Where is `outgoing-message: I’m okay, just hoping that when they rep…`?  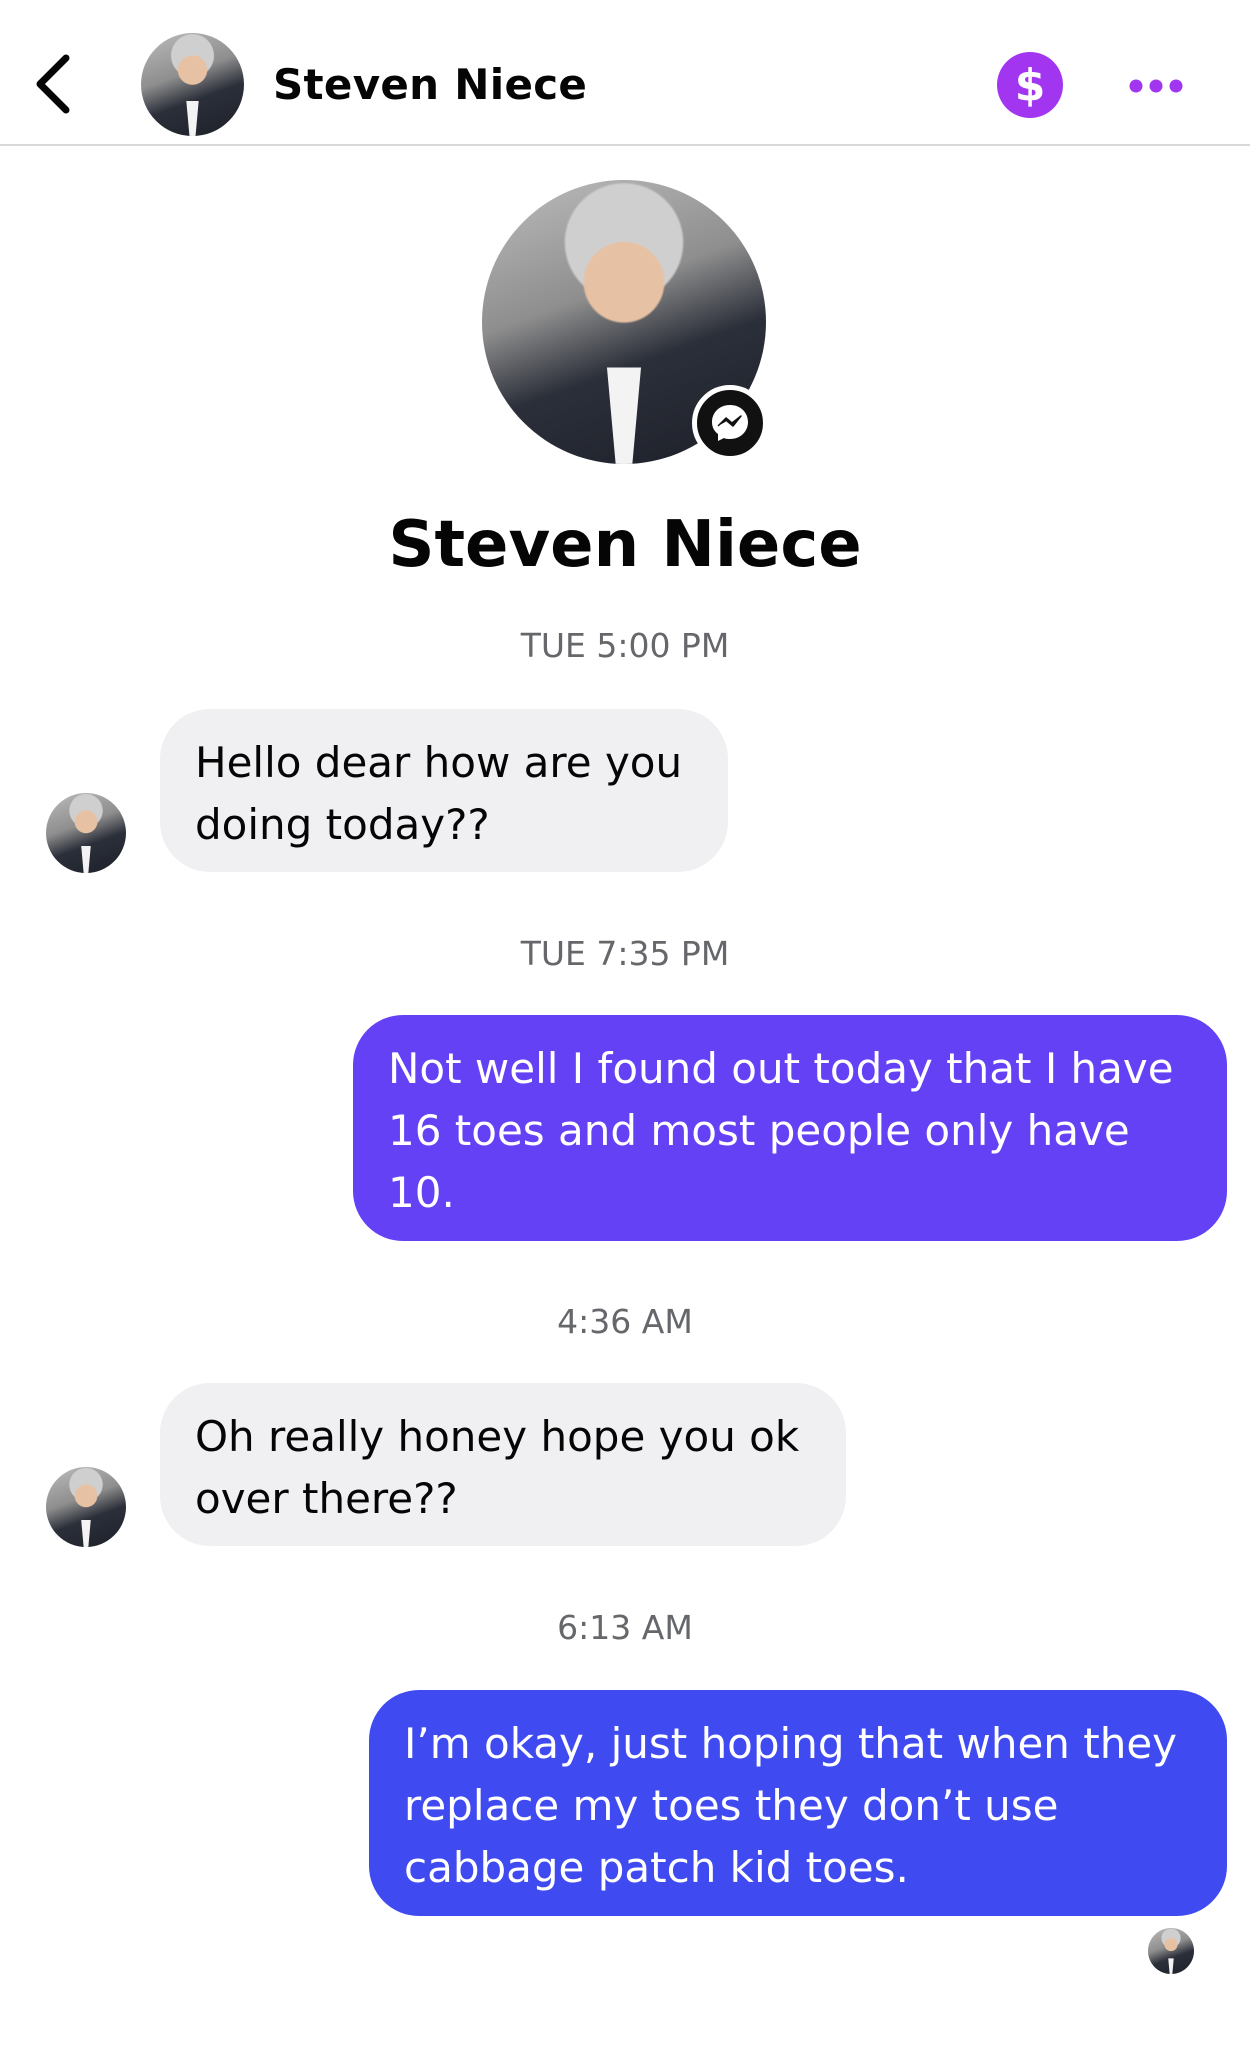 outgoing-message: I’m okay, just hoping that when they rep… is located at coordinates (798, 1803).